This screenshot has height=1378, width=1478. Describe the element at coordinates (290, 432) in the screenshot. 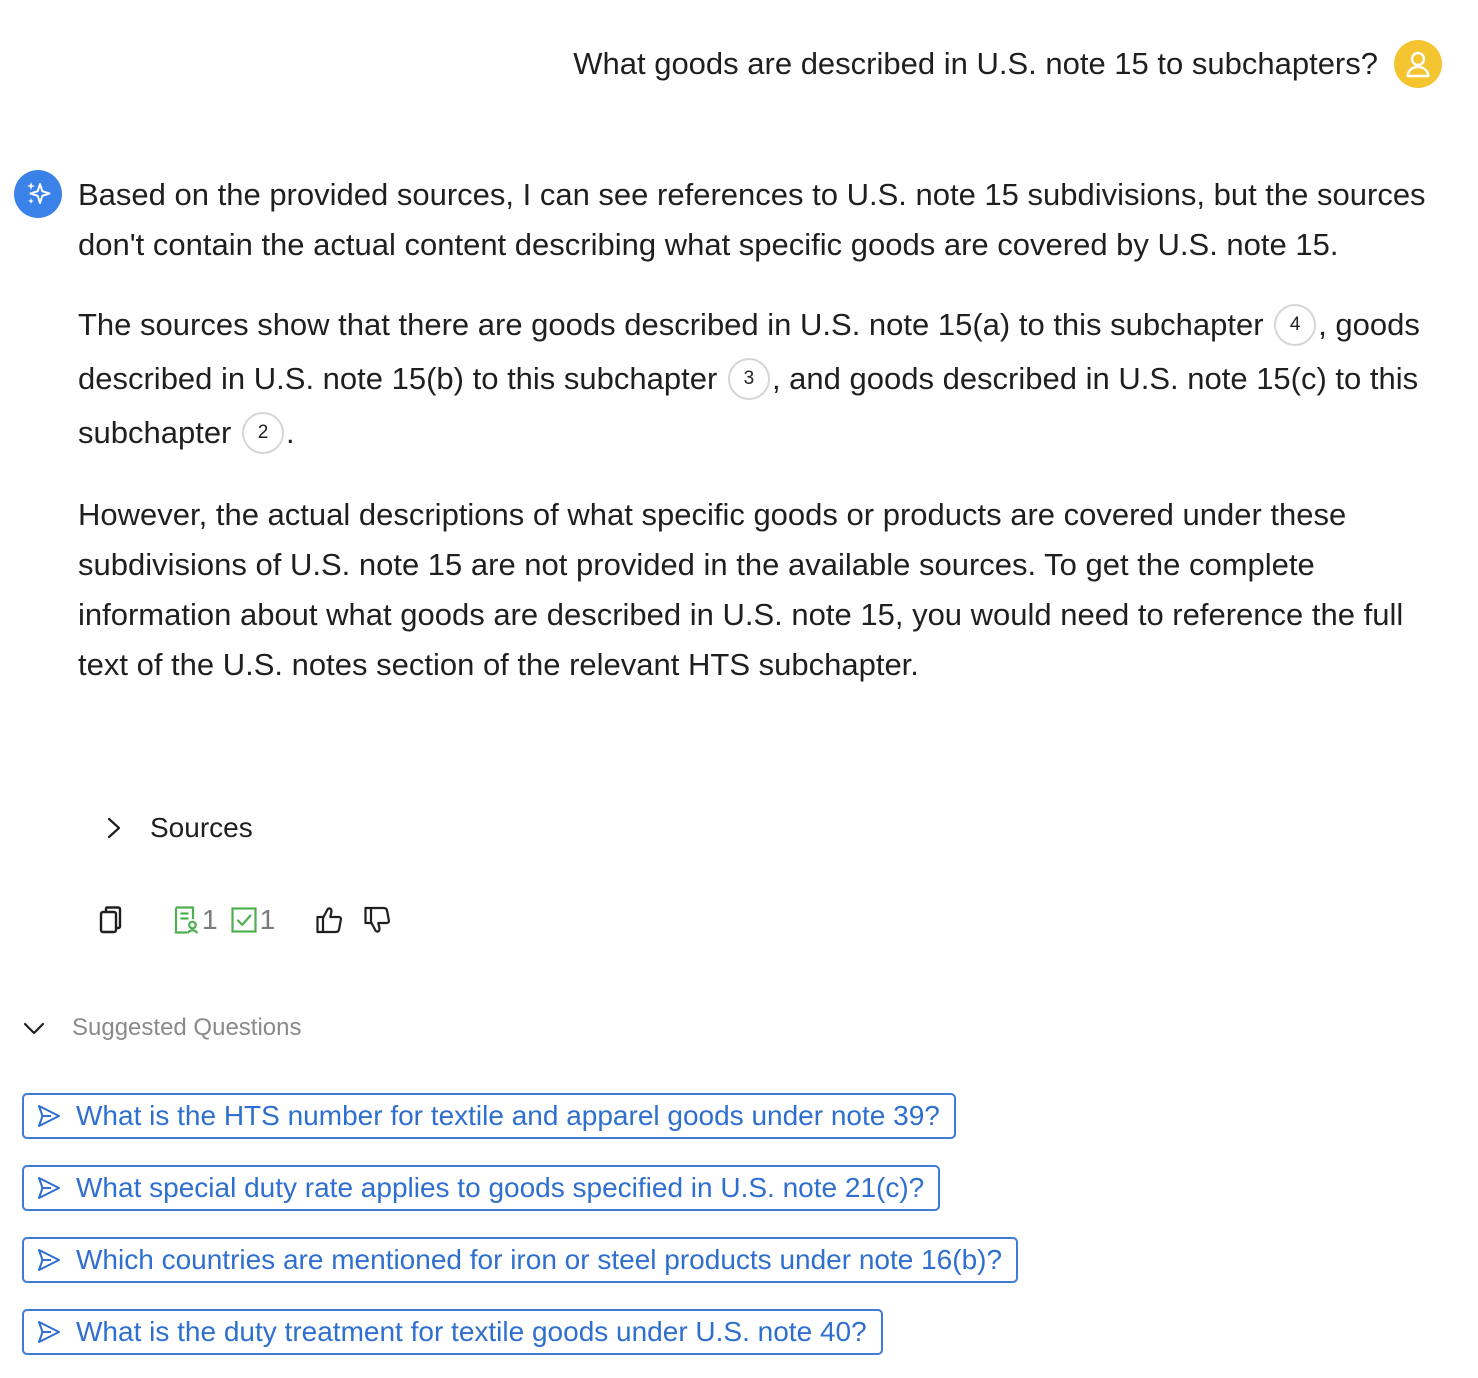

I see `answer-paragraph-2-part-4: .` at that location.